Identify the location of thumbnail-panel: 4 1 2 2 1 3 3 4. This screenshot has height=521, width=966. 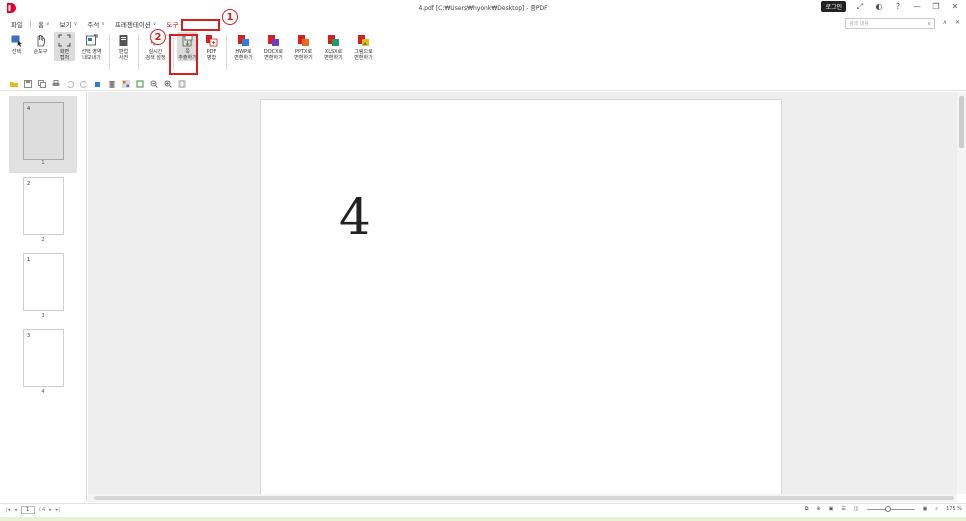
(43, 297).